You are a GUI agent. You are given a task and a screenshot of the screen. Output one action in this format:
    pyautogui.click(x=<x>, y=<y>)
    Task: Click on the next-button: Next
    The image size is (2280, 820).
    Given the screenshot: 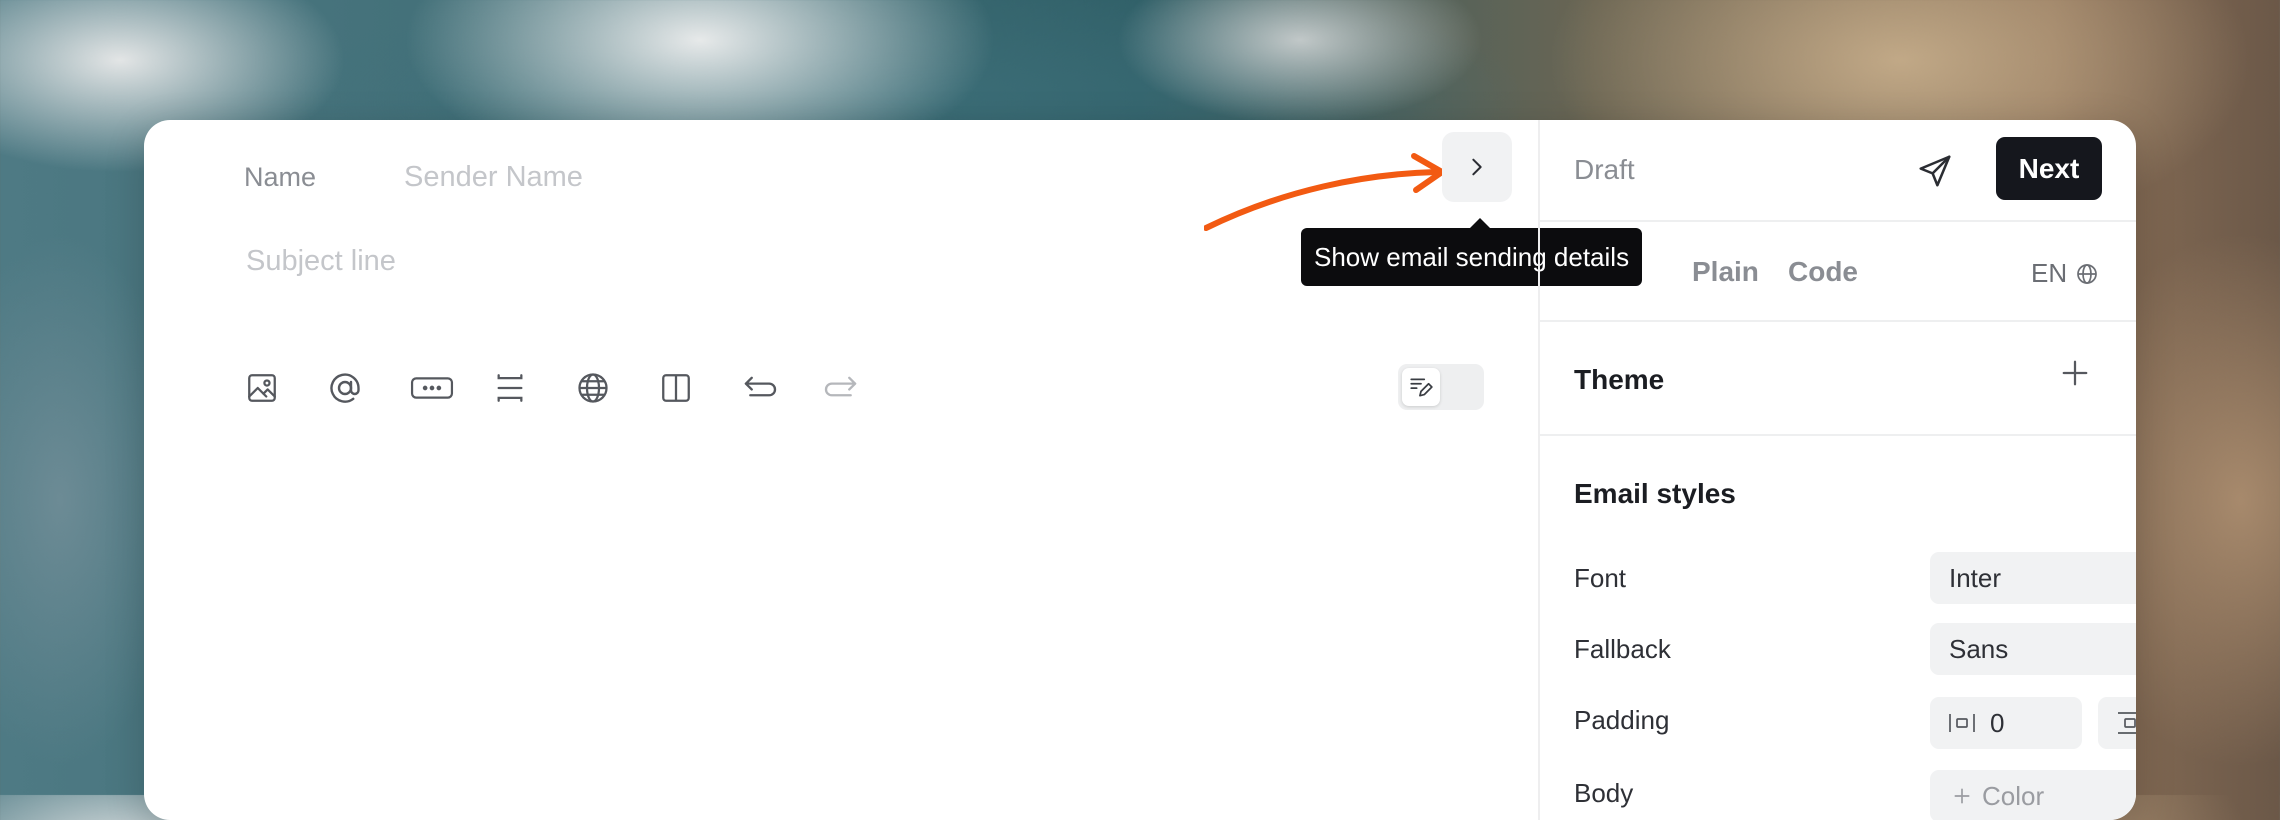 What is the action you would take?
    pyautogui.click(x=2049, y=168)
    